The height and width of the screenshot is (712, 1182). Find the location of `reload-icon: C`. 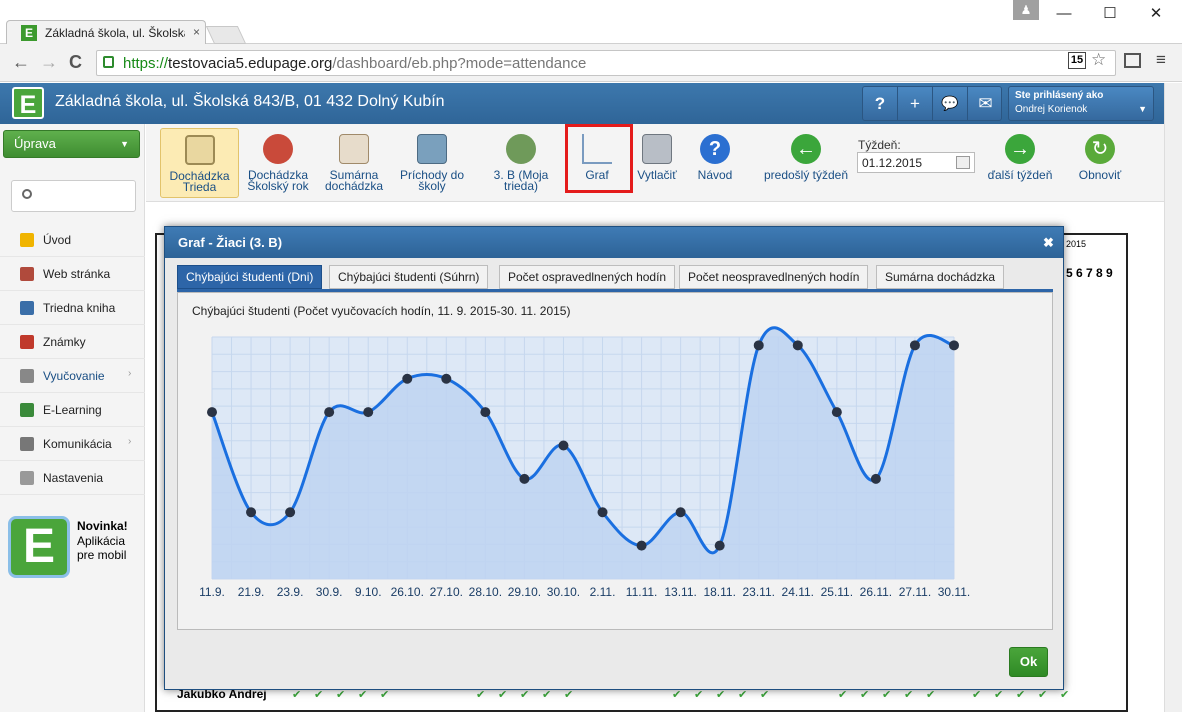

reload-icon: C is located at coordinates (75, 62).